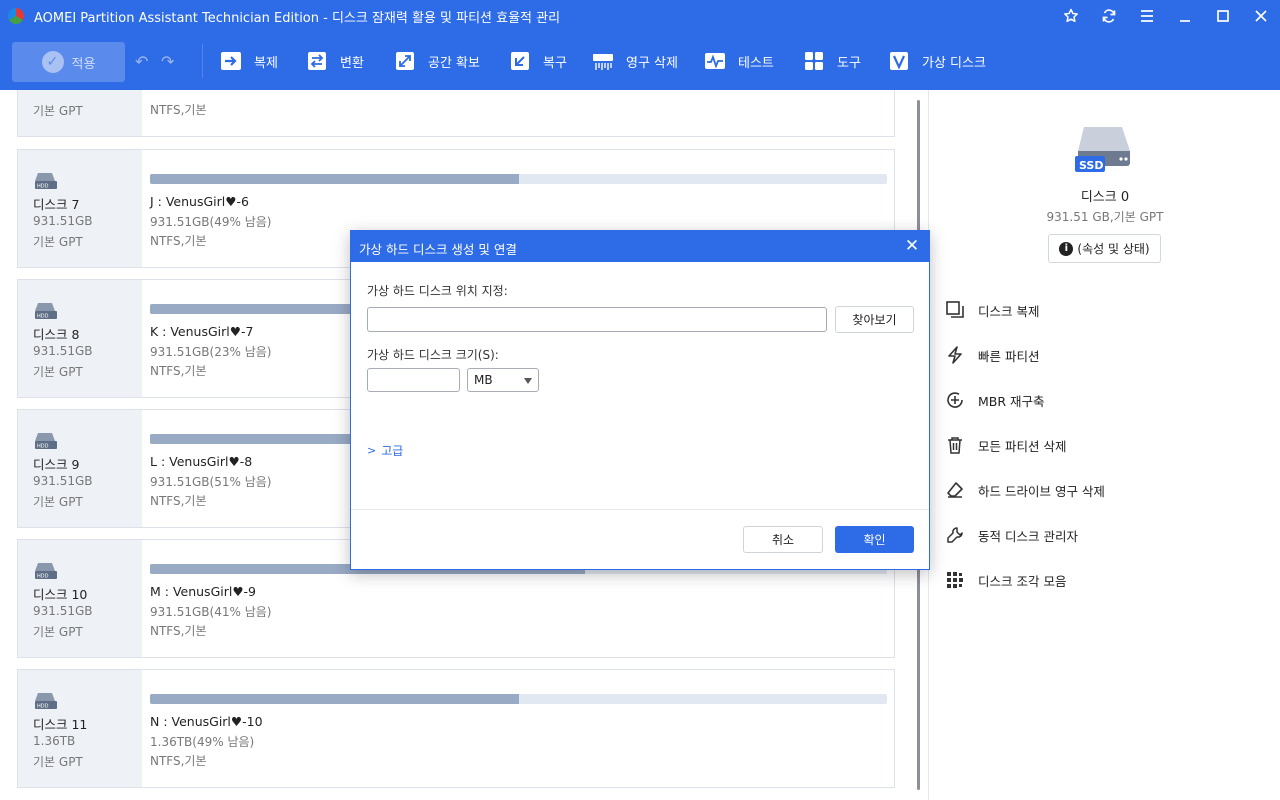  Describe the element at coordinates (783, 539) in the screenshot. I see `cancel-button: 취소` at that location.